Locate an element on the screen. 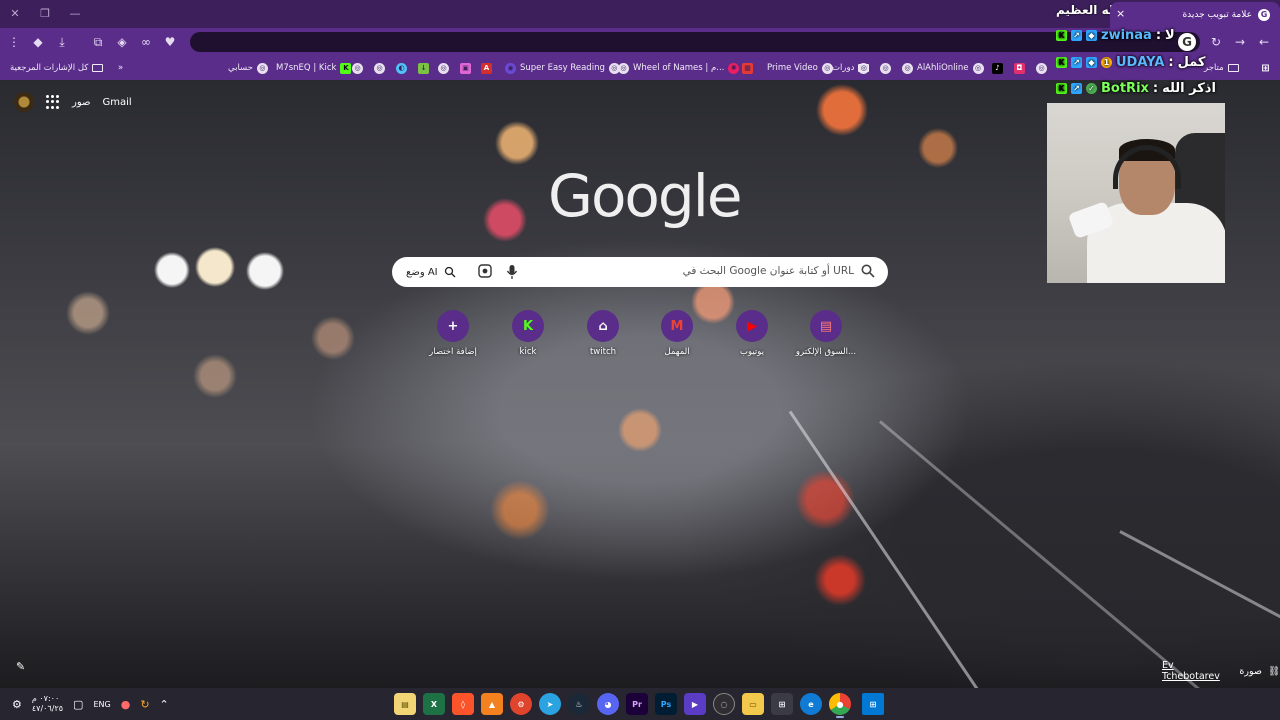 Image resolution: width=1280 pixels, height=720 pixels. shortcut-add: + إضافة اختصار is located at coordinates (453, 333).